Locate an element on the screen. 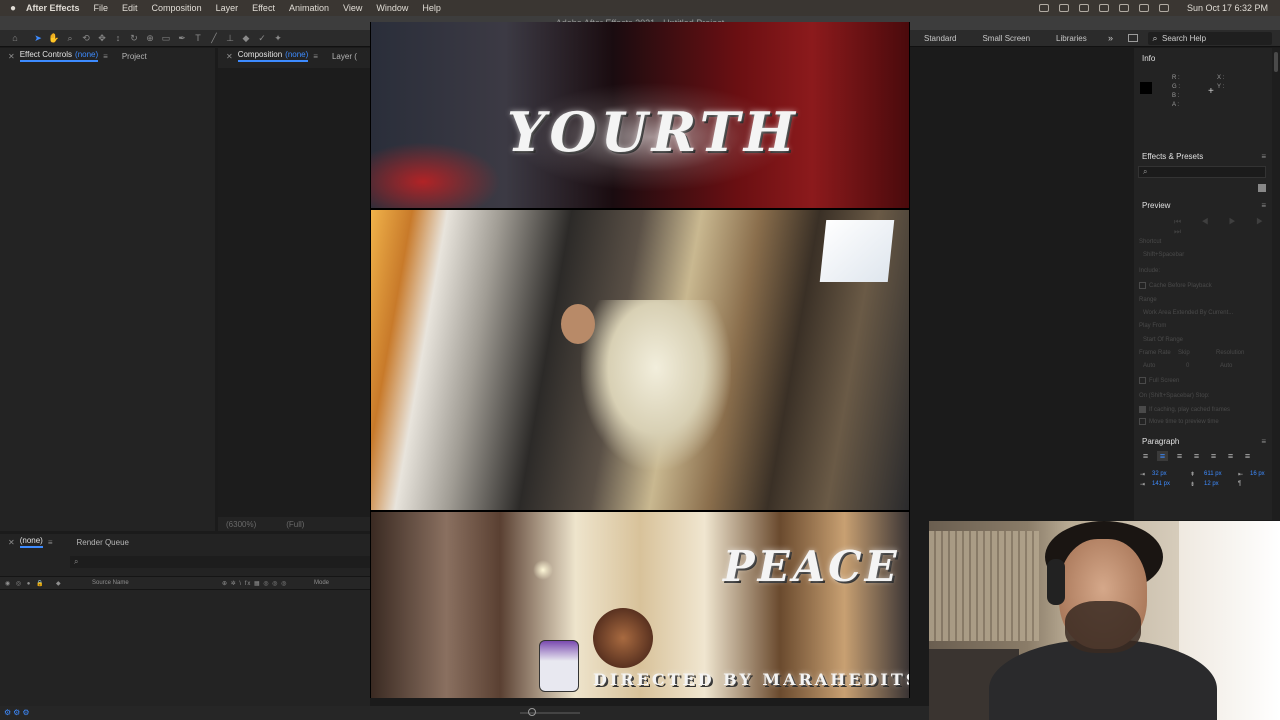  justify-center-icon: ≡ is located at coordinates (1213, 456).